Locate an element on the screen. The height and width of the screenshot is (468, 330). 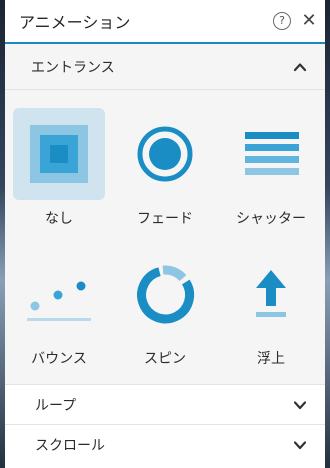
effect-fade-label: フェード is located at coordinates (165, 219).